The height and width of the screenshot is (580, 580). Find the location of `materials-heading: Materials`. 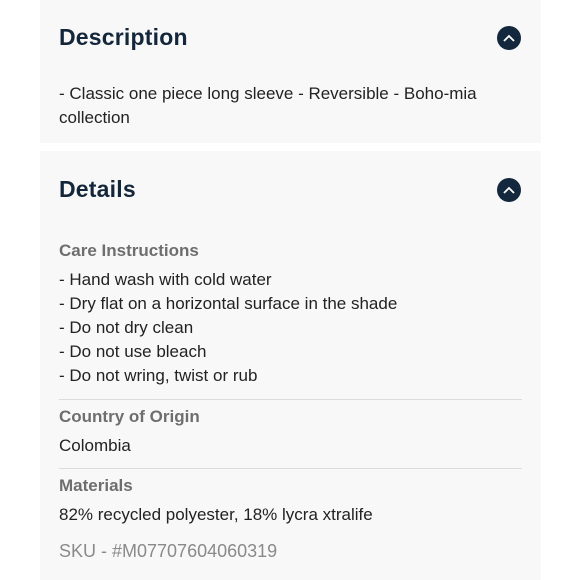

materials-heading: Materials is located at coordinates (96, 485).